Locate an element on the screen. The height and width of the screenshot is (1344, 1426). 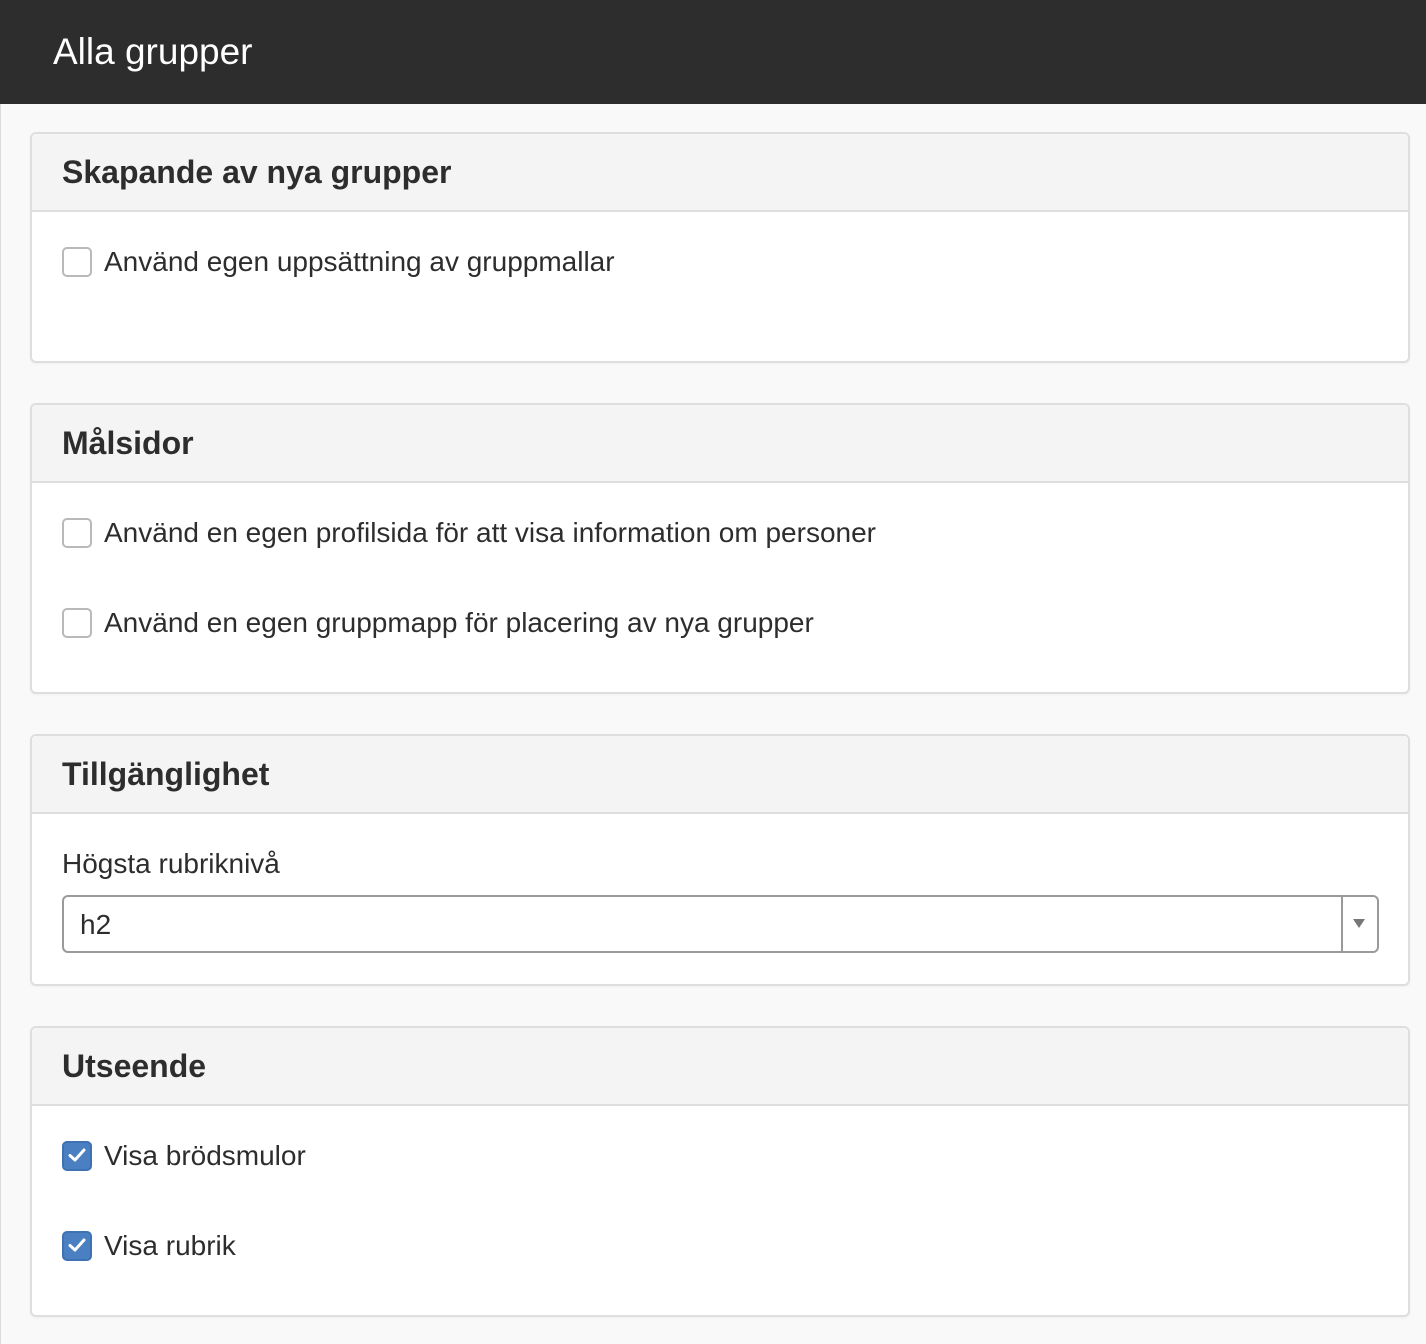
heading-level-select: h2 is located at coordinates (720, 924).